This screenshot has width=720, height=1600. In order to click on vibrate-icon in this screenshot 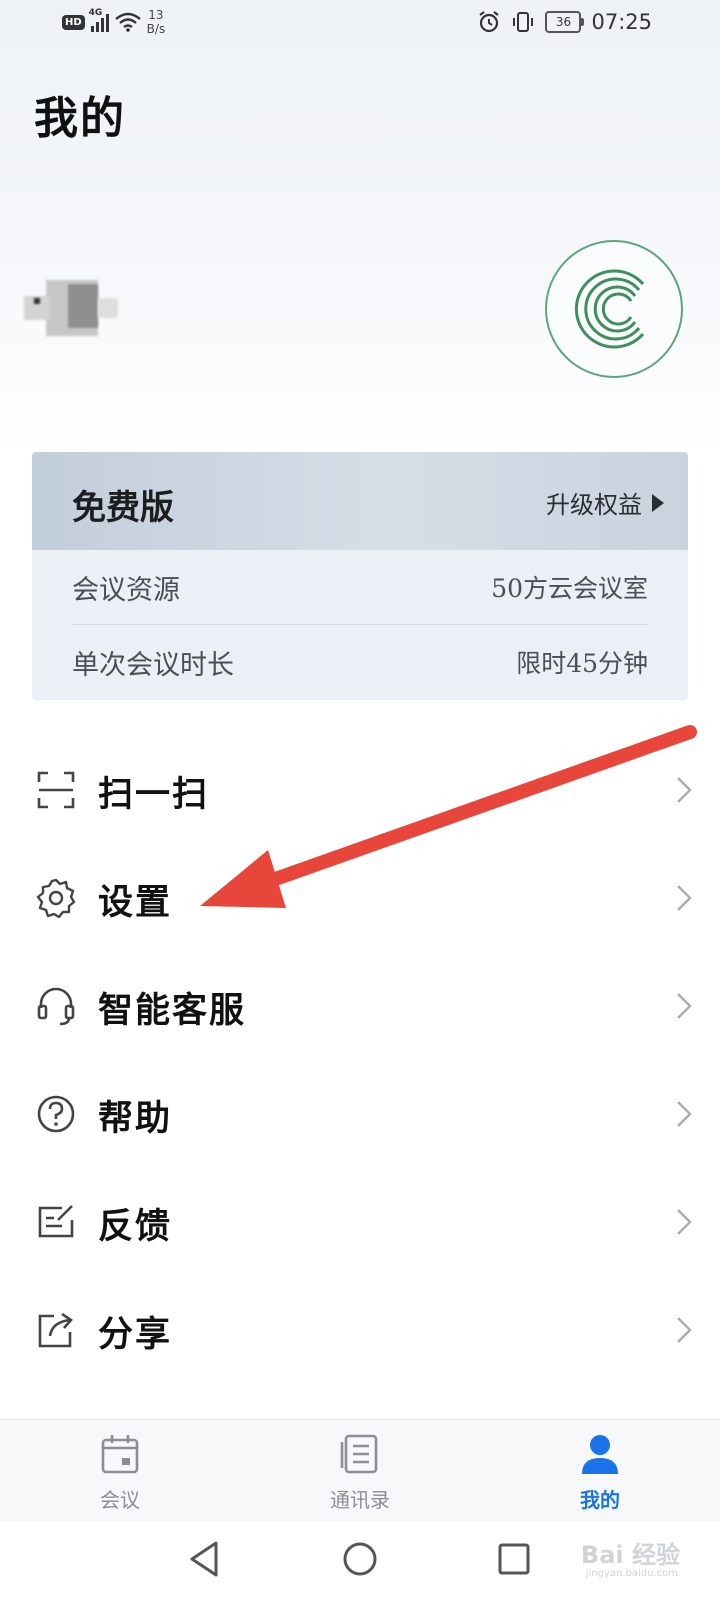, I will do `click(523, 22)`.